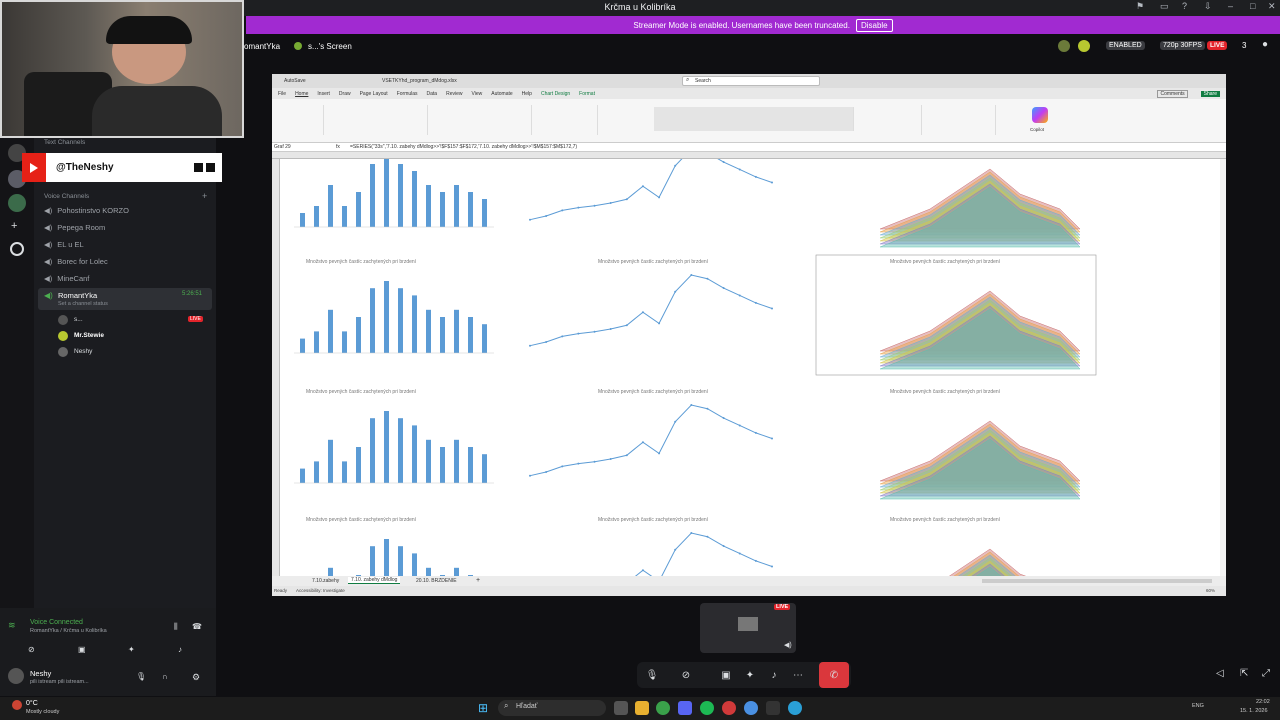 This screenshot has width=1280, height=720. I want to click on settings-icon: ⚙, so click(196, 677).